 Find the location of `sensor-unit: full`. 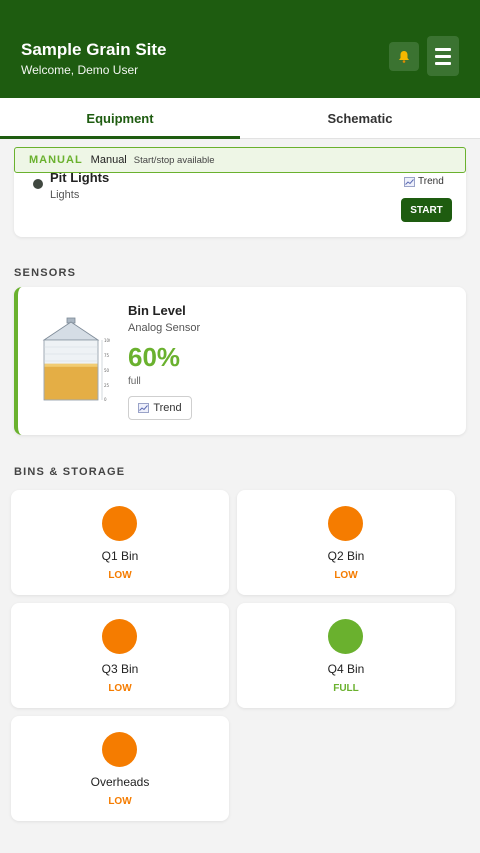

sensor-unit: full is located at coordinates (134, 381).